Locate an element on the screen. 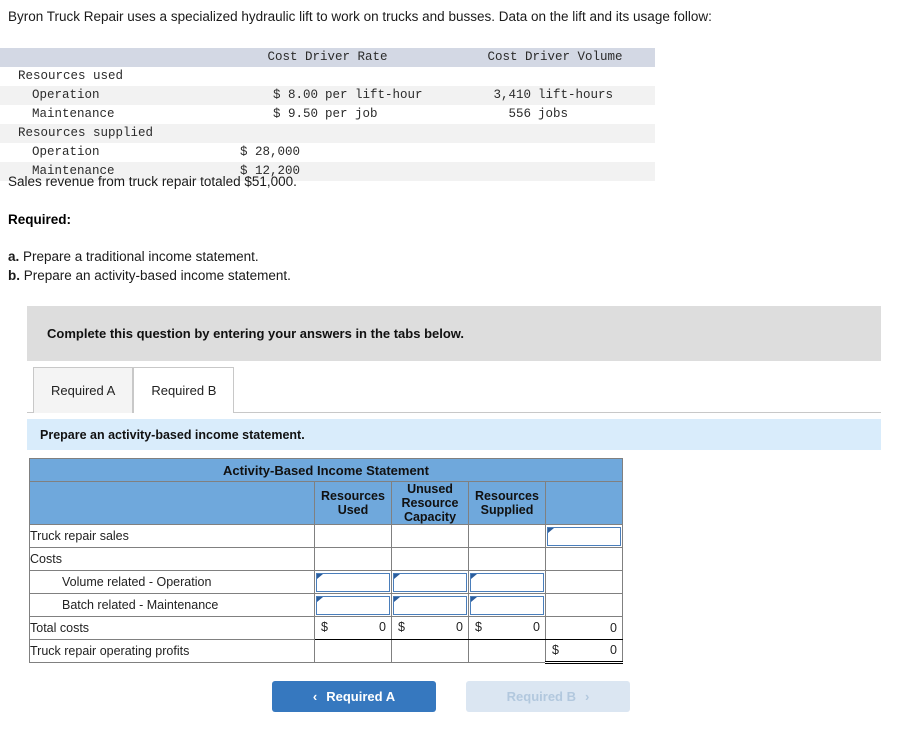  cell-costs-total is located at coordinates (584, 559).